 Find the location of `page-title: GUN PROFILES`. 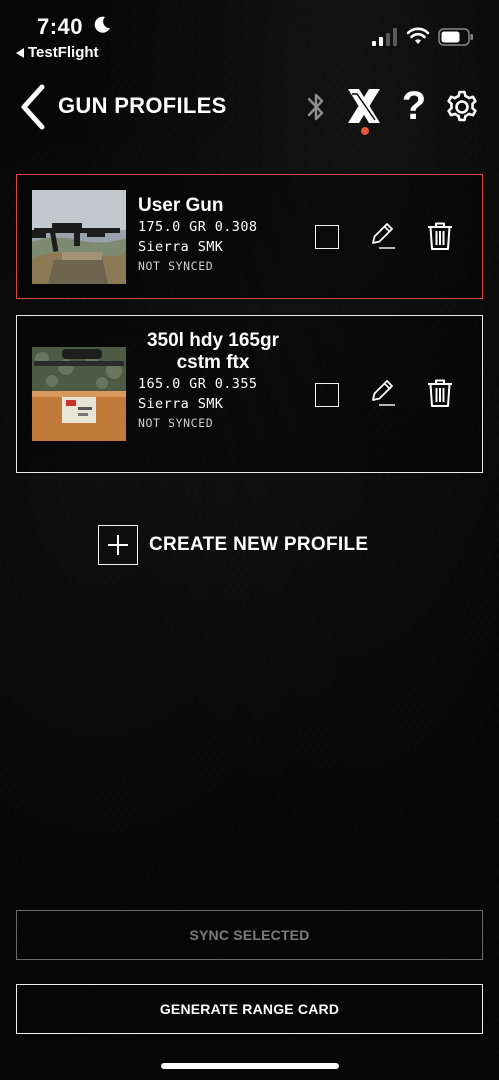

page-title: GUN PROFILES is located at coordinates (142, 105).